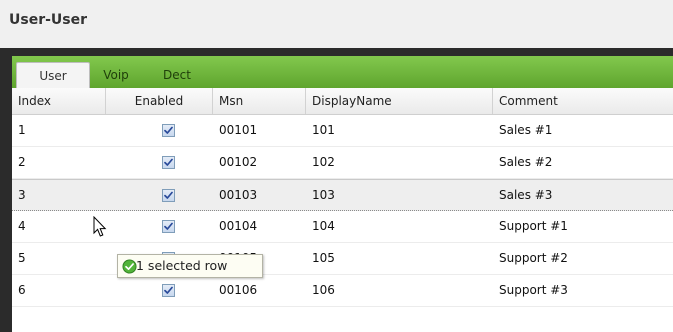 The height and width of the screenshot is (332, 673). I want to click on table-row: 1 00101 101 Sales #1, so click(342, 131).